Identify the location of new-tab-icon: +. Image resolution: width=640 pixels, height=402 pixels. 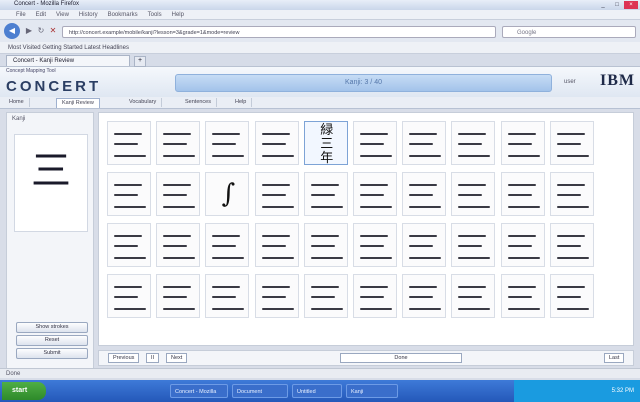
(140, 61).